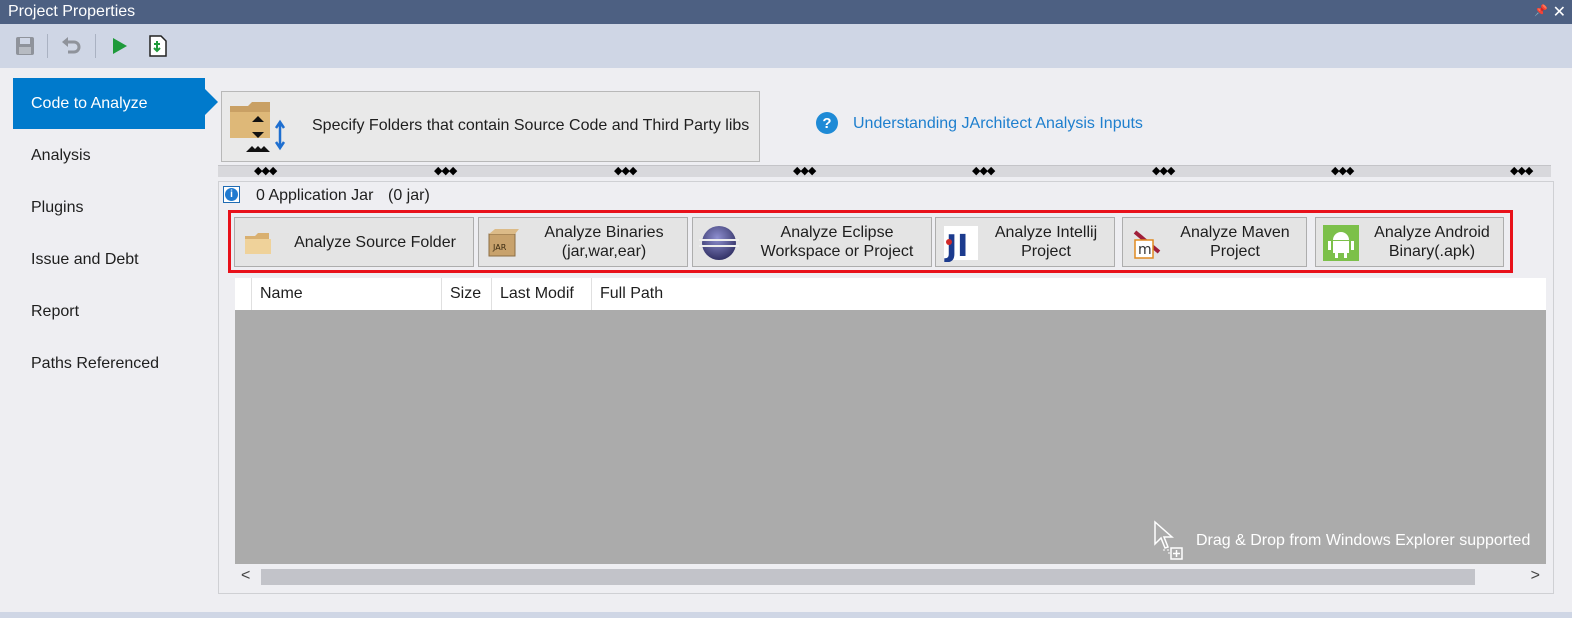 Image resolution: width=1572 pixels, height=618 pixels. What do you see at coordinates (25, 46) in the screenshot?
I see `floppy-disk-icon` at bounding box center [25, 46].